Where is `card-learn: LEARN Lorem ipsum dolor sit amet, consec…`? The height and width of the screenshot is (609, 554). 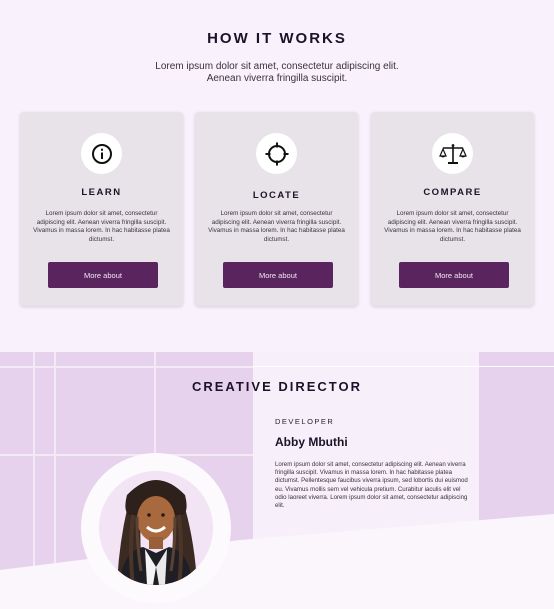 card-learn: LEARN Lorem ipsum dolor sit amet, consec… is located at coordinates (101, 209).